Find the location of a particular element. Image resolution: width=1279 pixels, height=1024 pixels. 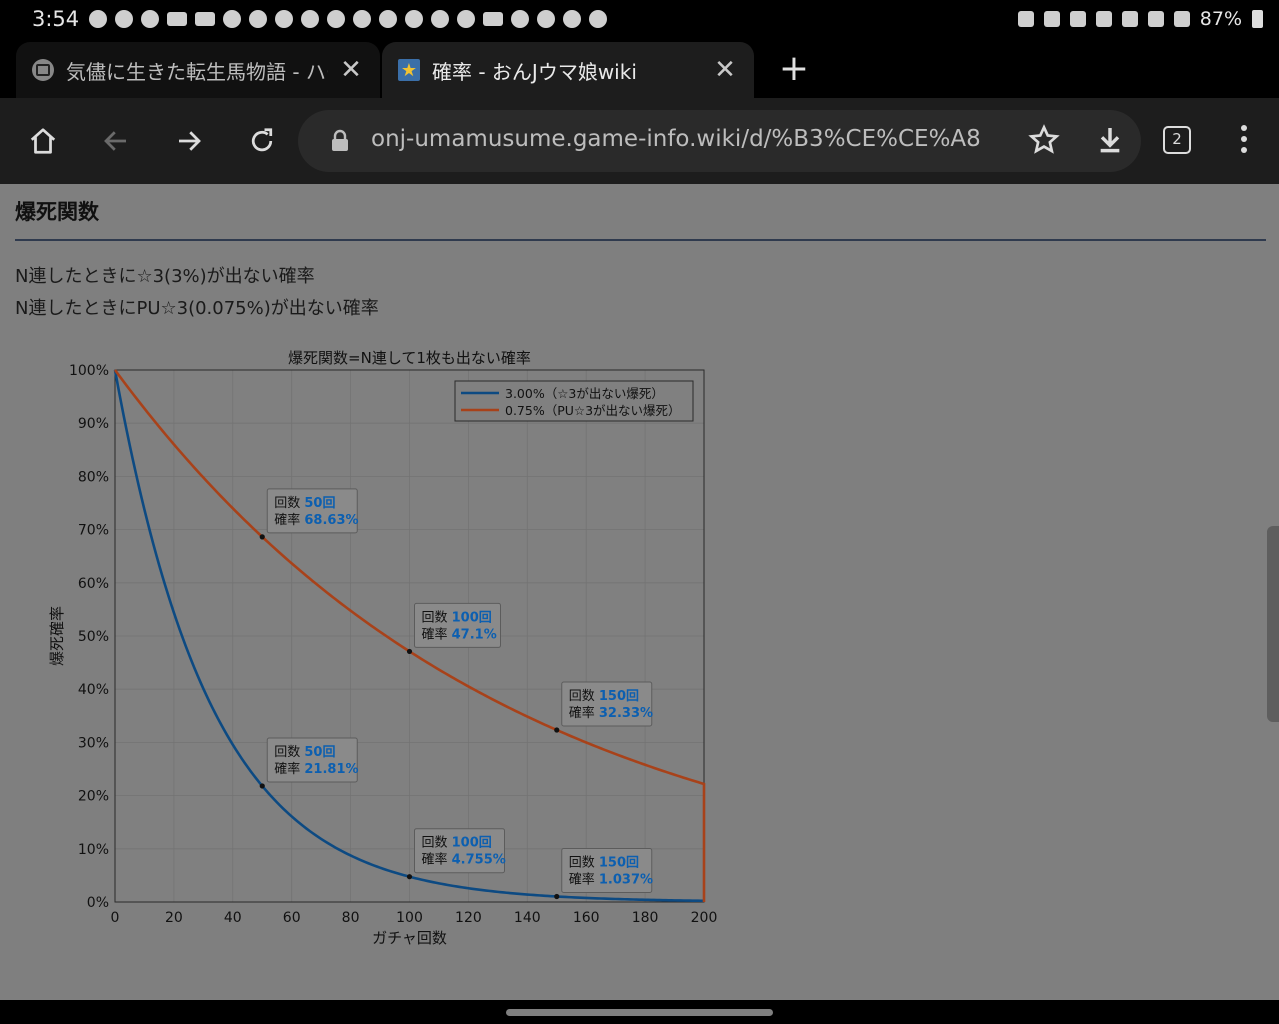

key-icon is located at coordinates (1025, 19).